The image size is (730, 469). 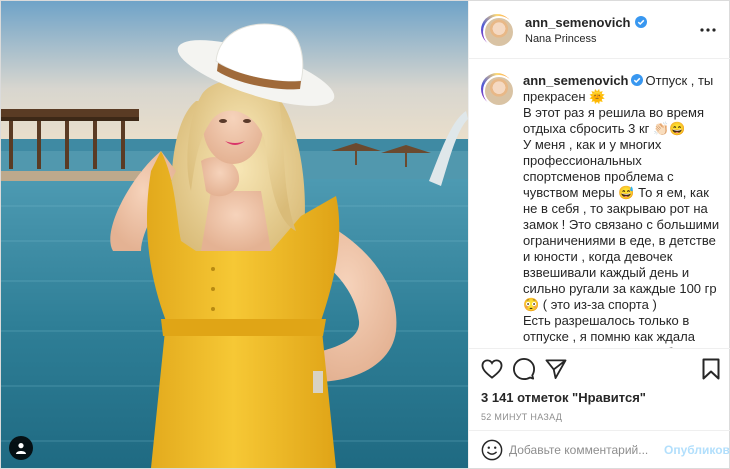 What do you see at coordinates (697, 450) in the screenshot?
I see `publish-comment-button: Опубликовать` at bounding box center [697, 450].